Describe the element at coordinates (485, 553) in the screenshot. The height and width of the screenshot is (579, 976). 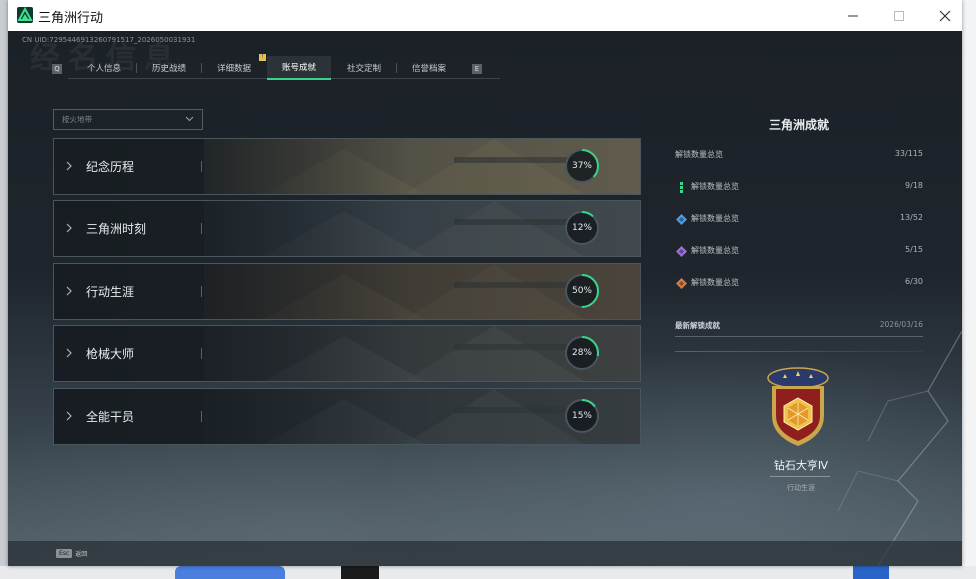
I see `bottom-bar: Esc 返回` at that location.